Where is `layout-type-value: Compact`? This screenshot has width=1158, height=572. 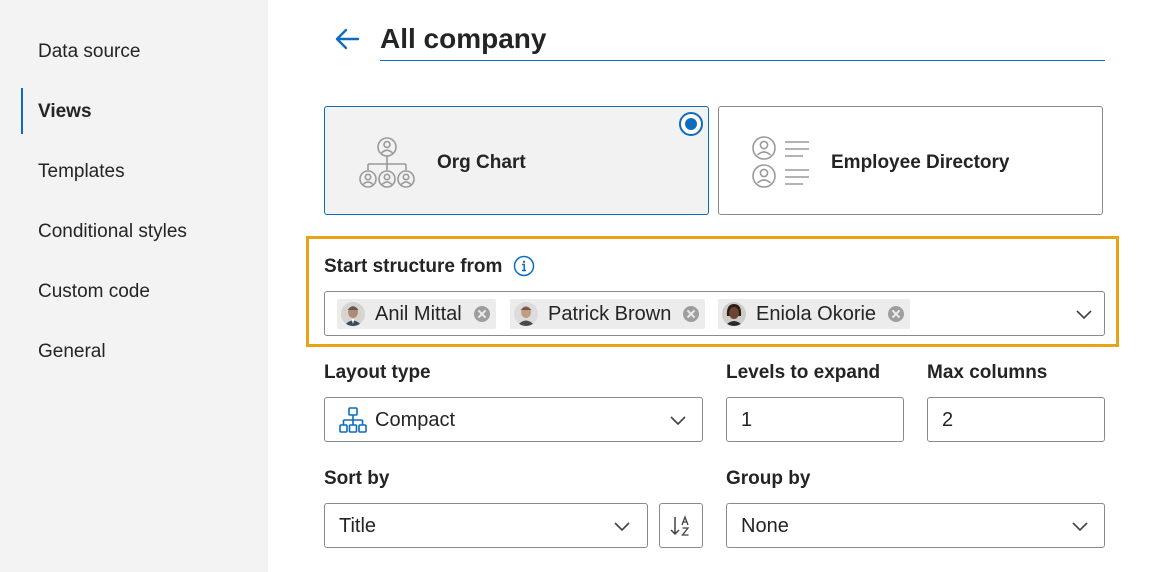
layout-type-value: Compact is located at coordinates (415, 420).